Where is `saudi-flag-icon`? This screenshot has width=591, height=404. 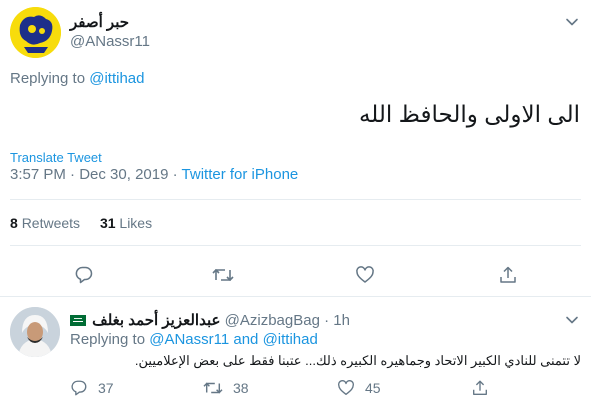
saudi-flag-icon is located at coordinates (78, 320).